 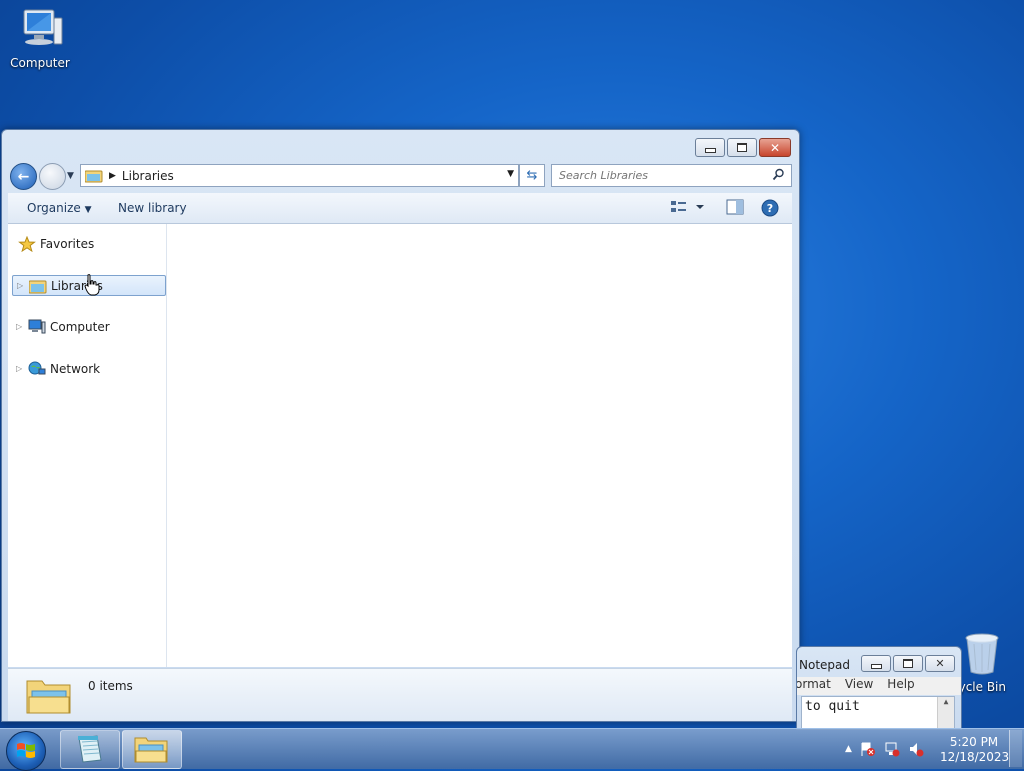 I want to click on nav-item-label: Computer, so click(x=80, y=326).